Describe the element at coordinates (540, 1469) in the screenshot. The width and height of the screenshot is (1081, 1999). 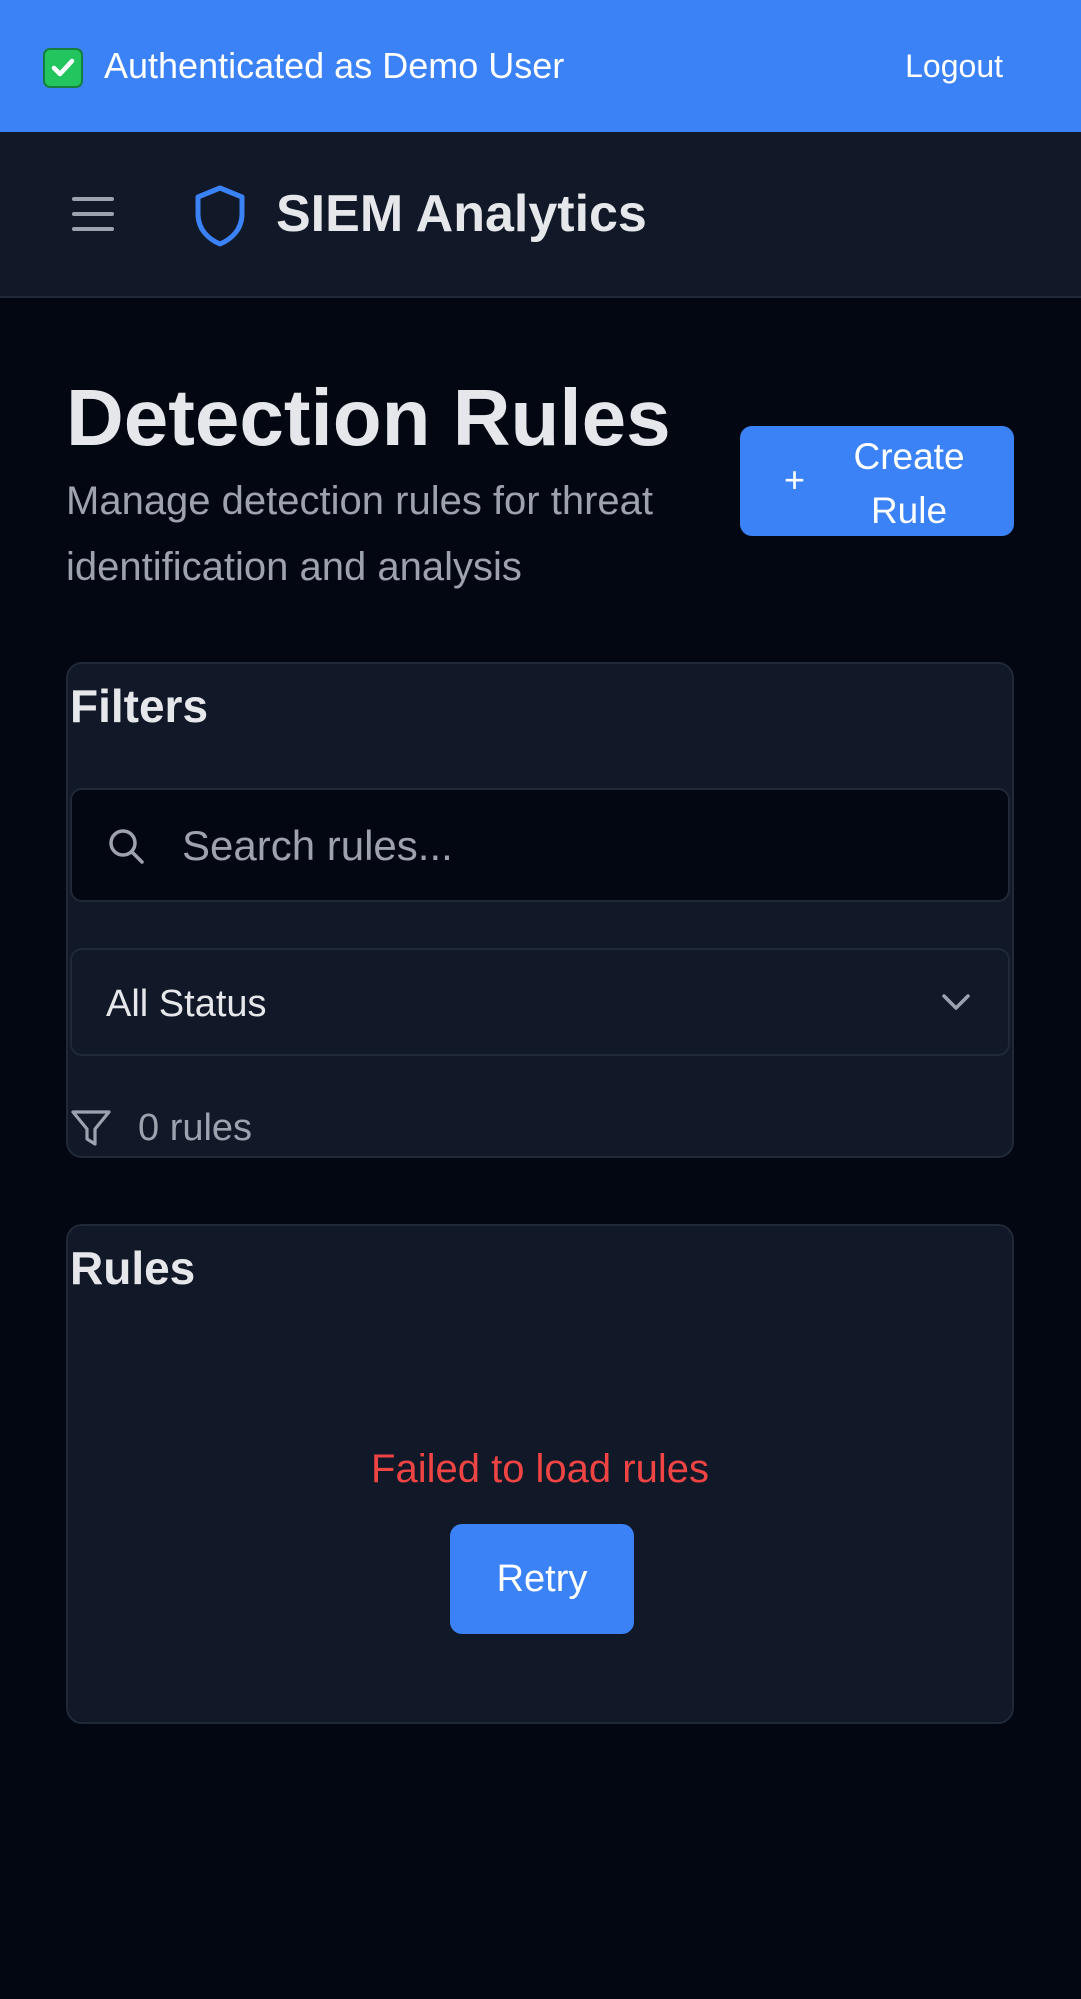
I see `error-message: Failed to load rules` at that location.